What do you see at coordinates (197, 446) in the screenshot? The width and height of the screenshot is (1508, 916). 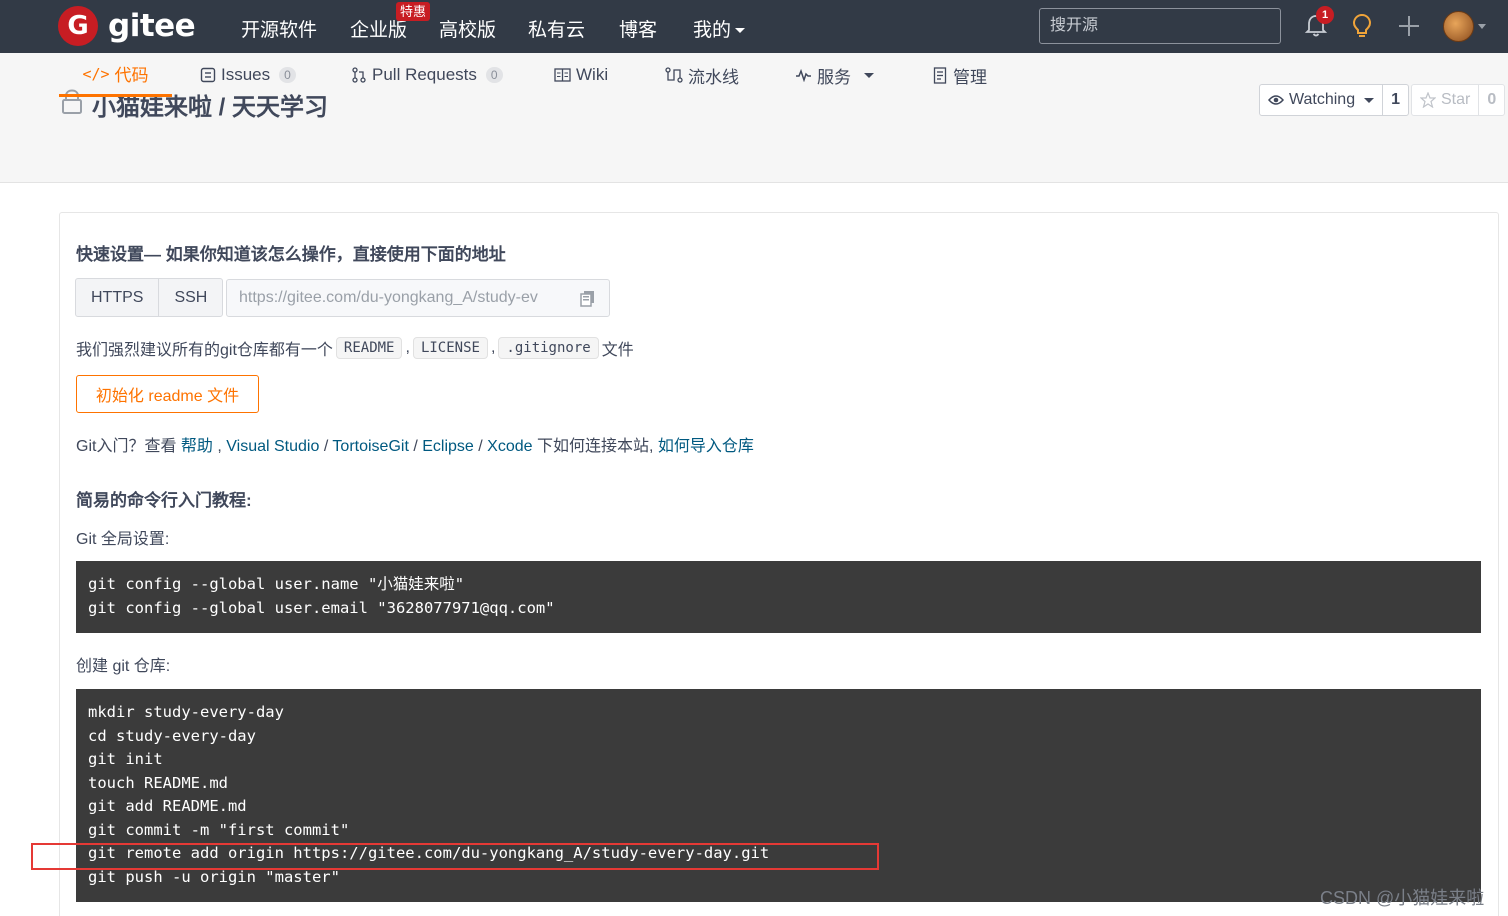 I see `help-link: 帮助` at bounding box center [197, 446].